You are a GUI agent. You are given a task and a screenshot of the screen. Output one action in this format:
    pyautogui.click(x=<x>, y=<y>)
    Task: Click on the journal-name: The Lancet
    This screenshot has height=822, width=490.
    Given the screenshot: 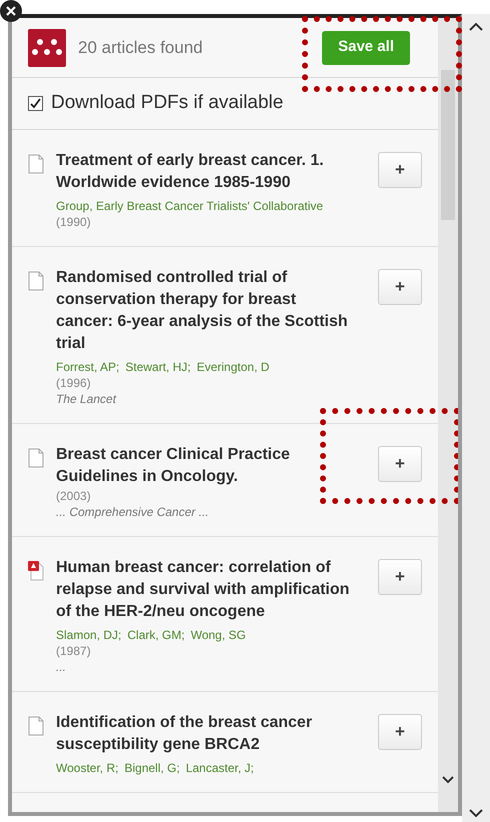 What is the action you would take?
    pyautogui.click(x=87, y=399)
    